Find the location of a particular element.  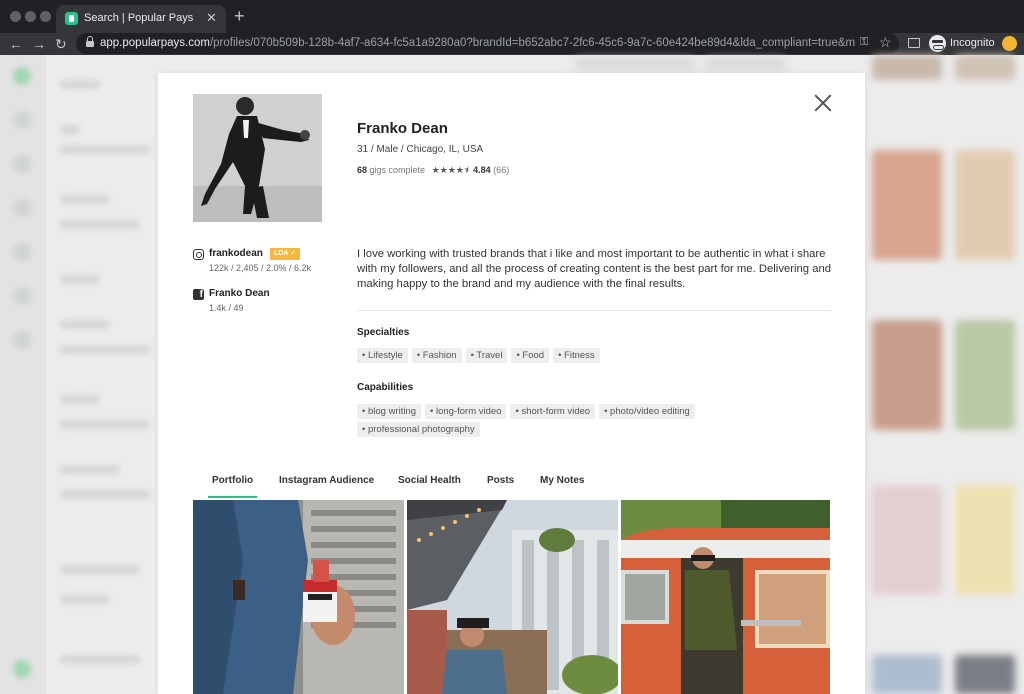

facebook-icon: f is located at coordinates (198, 294).